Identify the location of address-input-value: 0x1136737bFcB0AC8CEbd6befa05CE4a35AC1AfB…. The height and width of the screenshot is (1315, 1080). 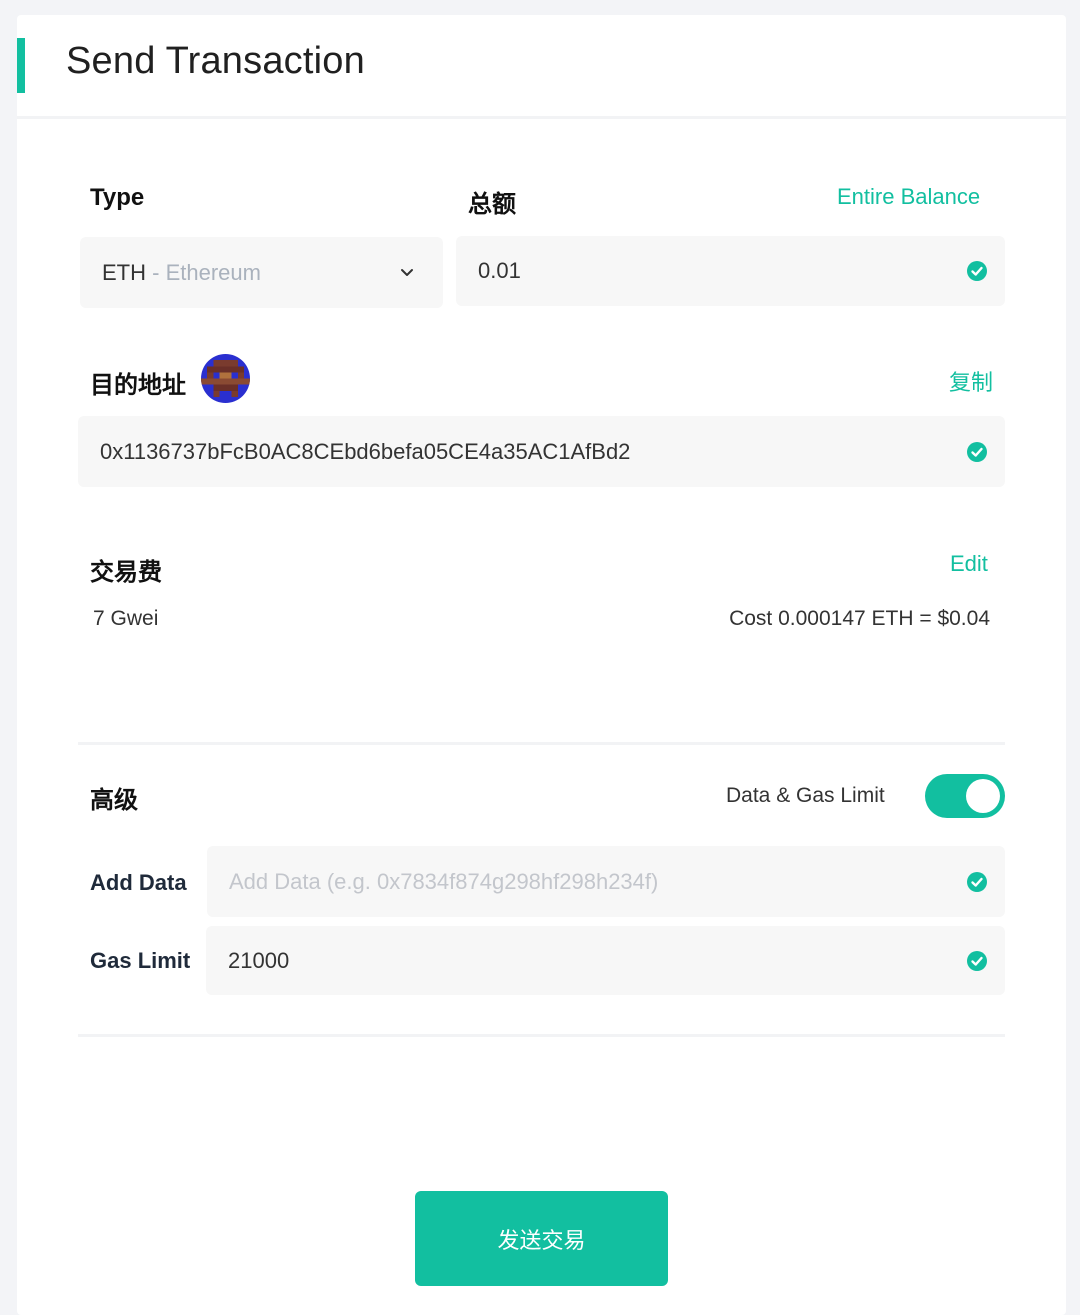
(365, 451).